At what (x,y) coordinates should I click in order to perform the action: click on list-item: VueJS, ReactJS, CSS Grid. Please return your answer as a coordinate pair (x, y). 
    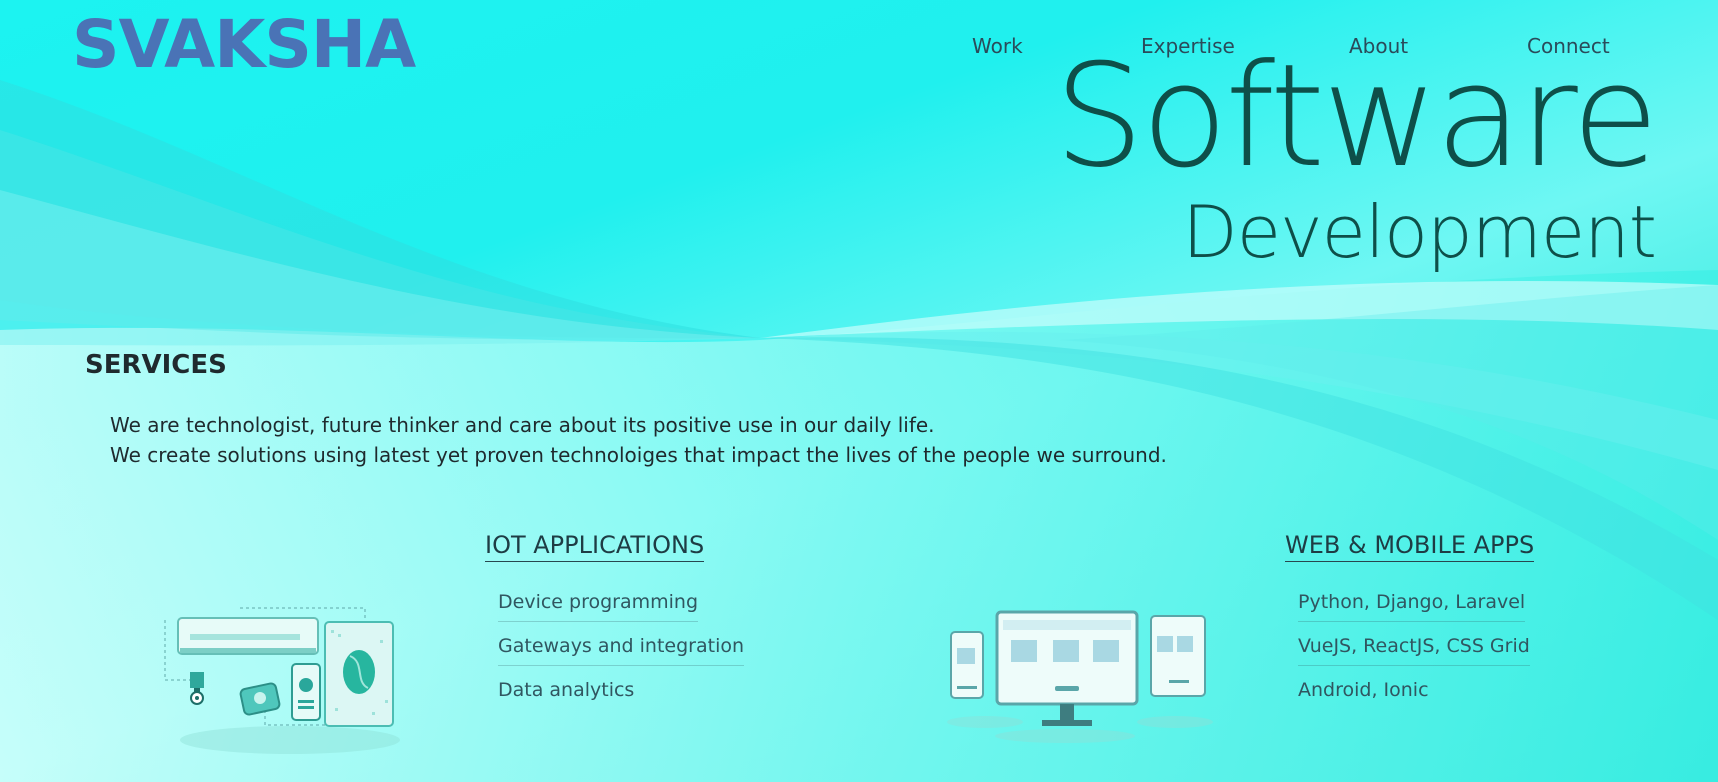
    Looking at the image, I should click on (1414, 649).